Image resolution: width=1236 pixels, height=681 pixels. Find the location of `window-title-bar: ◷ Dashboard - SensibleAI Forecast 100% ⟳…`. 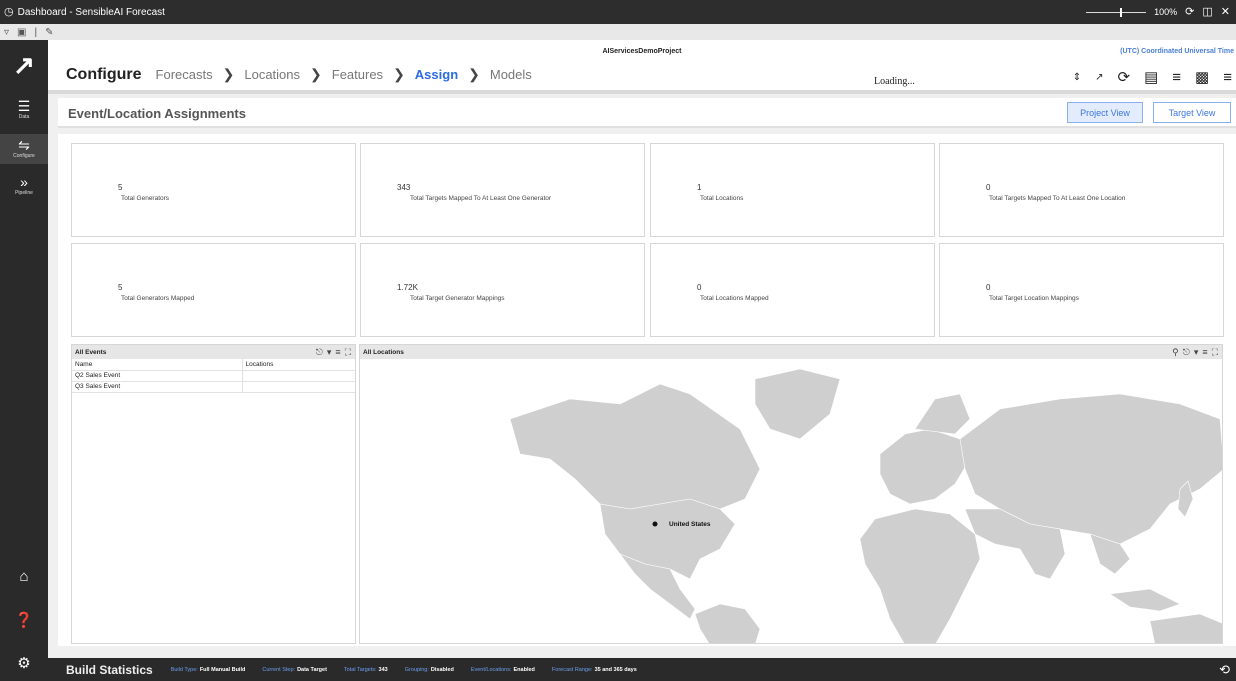

window-title-bar: ◷ Dashboard - SensibleAI Forecast 100% ⟳… is located at coordinates (618, 12).